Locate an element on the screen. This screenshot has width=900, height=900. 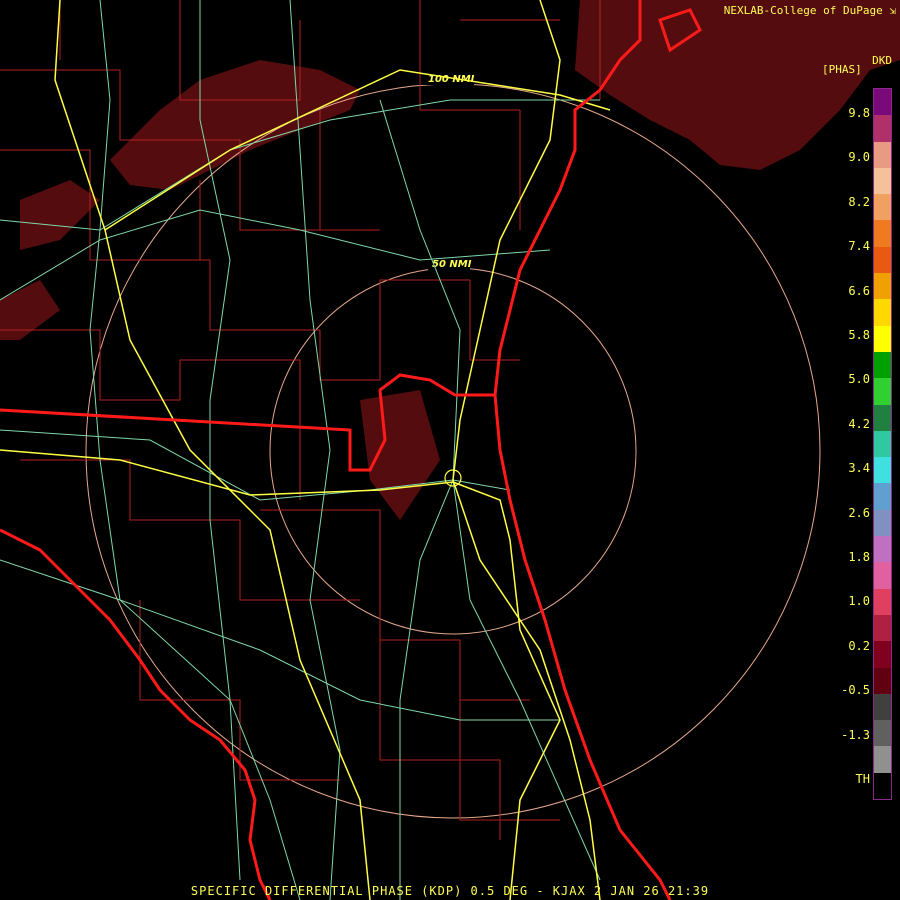
legend-label: 0.2 is located at coordinates (859, 645).